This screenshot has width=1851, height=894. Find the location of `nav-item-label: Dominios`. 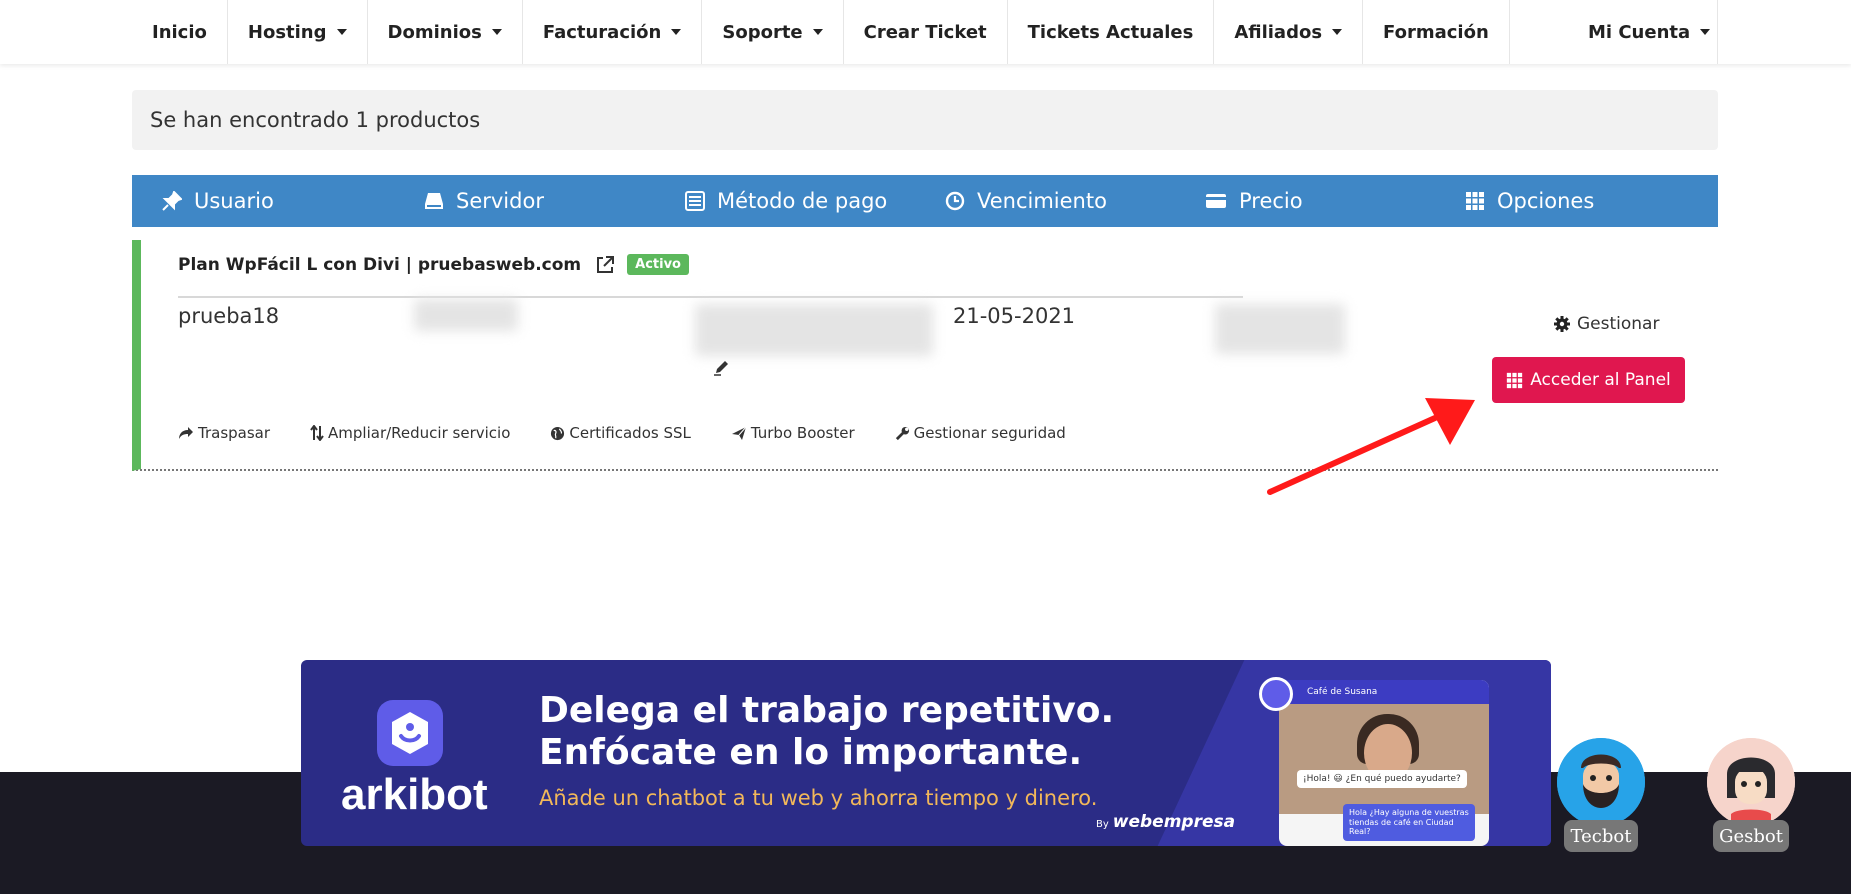

nav-item-label: Dominios is located at coordinates (434, 32).